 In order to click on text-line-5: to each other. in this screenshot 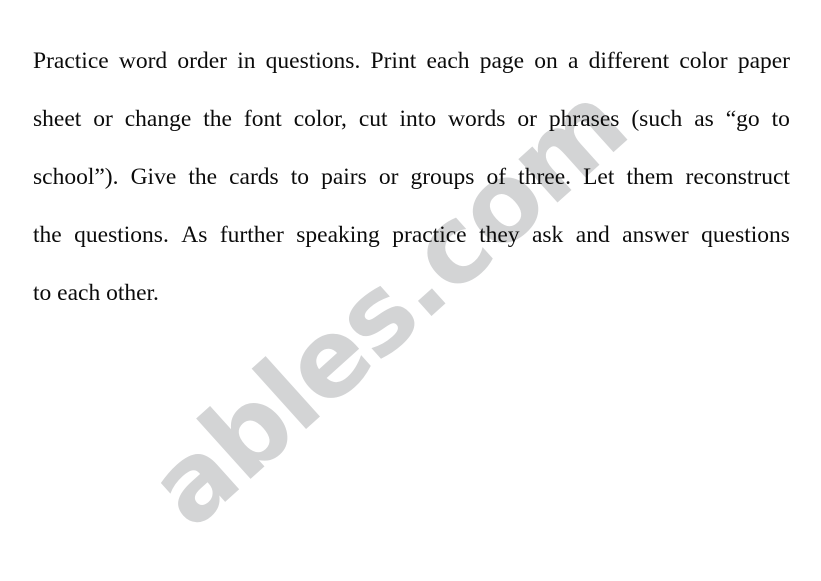, I will do `click(96, 293)`.